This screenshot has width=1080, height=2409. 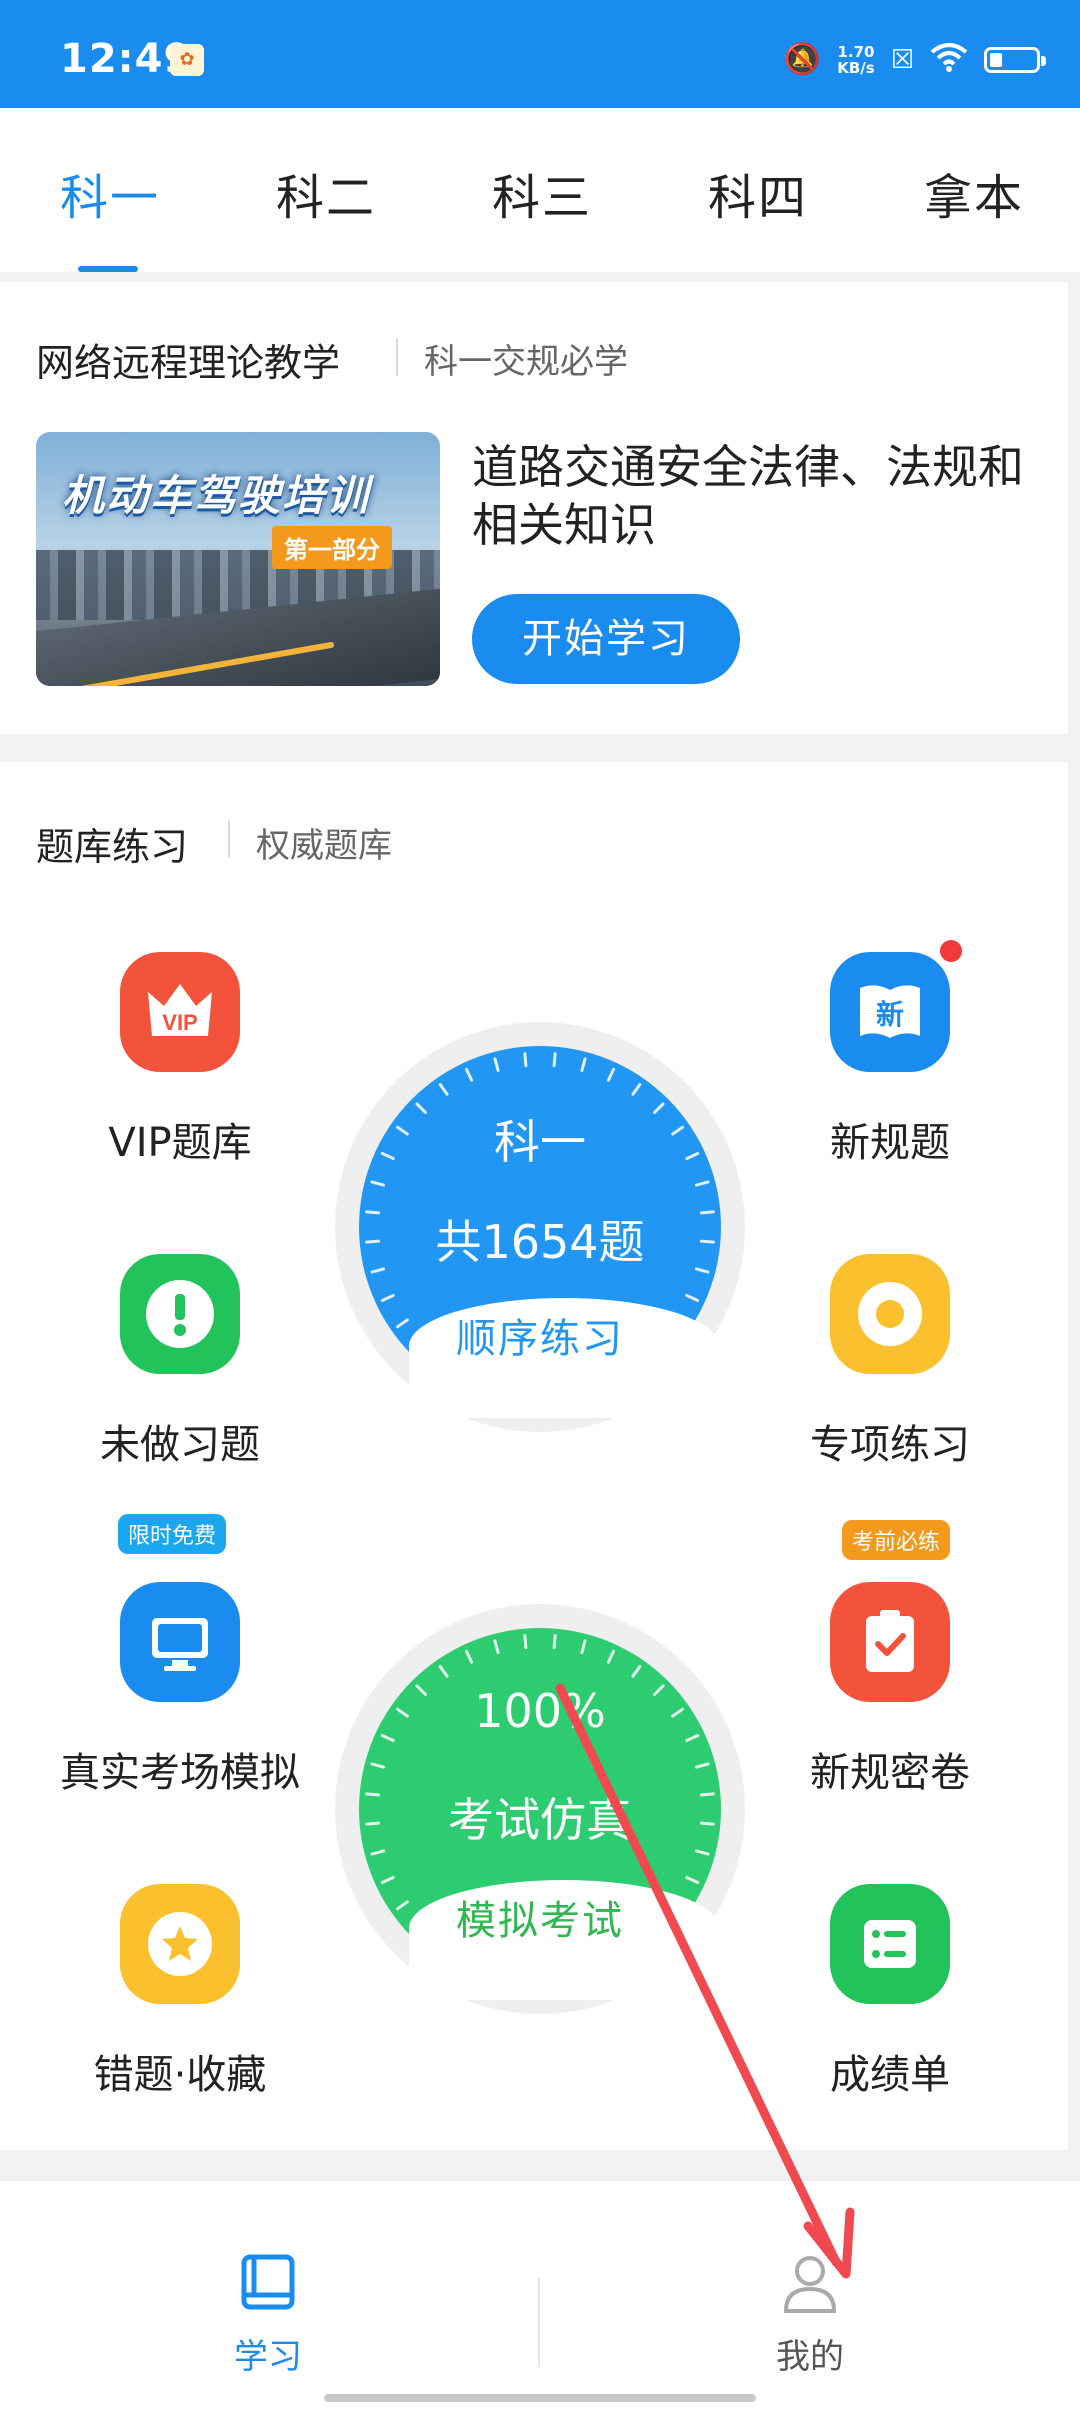 What do you see at coordinates (540, 1242) in the screenshot?
I see `gauge-question-count: 共1654题` at bounding box center [540, 1242].